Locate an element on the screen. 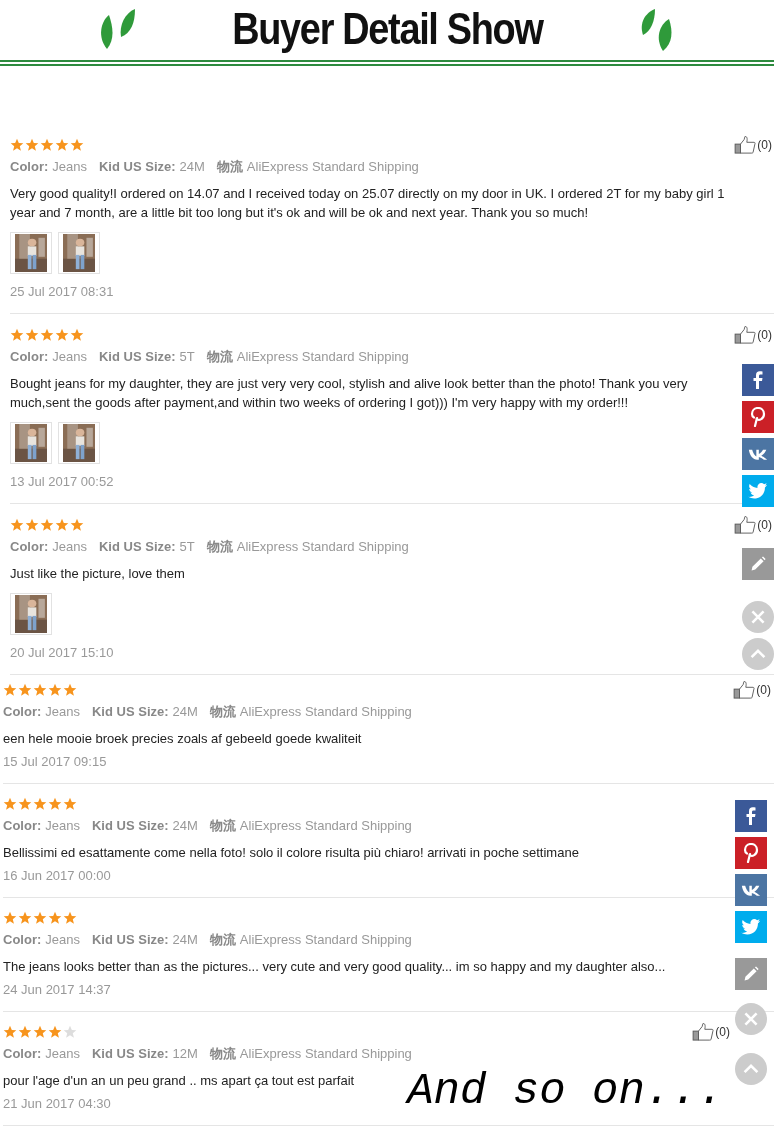 The height and width of the screenshot is (1132, 774). review-date: 15 Jul 2017 09:15 is located at coordinates (55, 761).